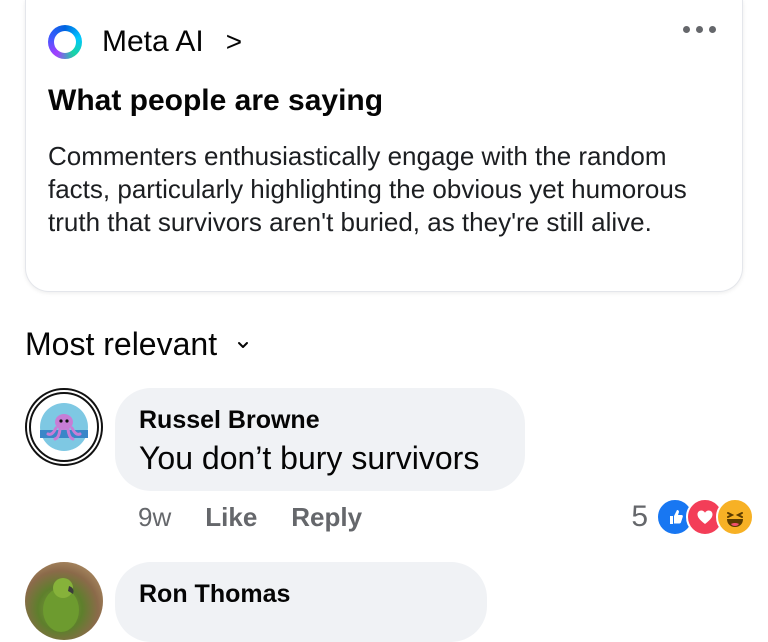 The image size is (768, 642). Describe the element at coordinates (735, 517) in the screenshot. I see `haha-reaction-icon` at that location.